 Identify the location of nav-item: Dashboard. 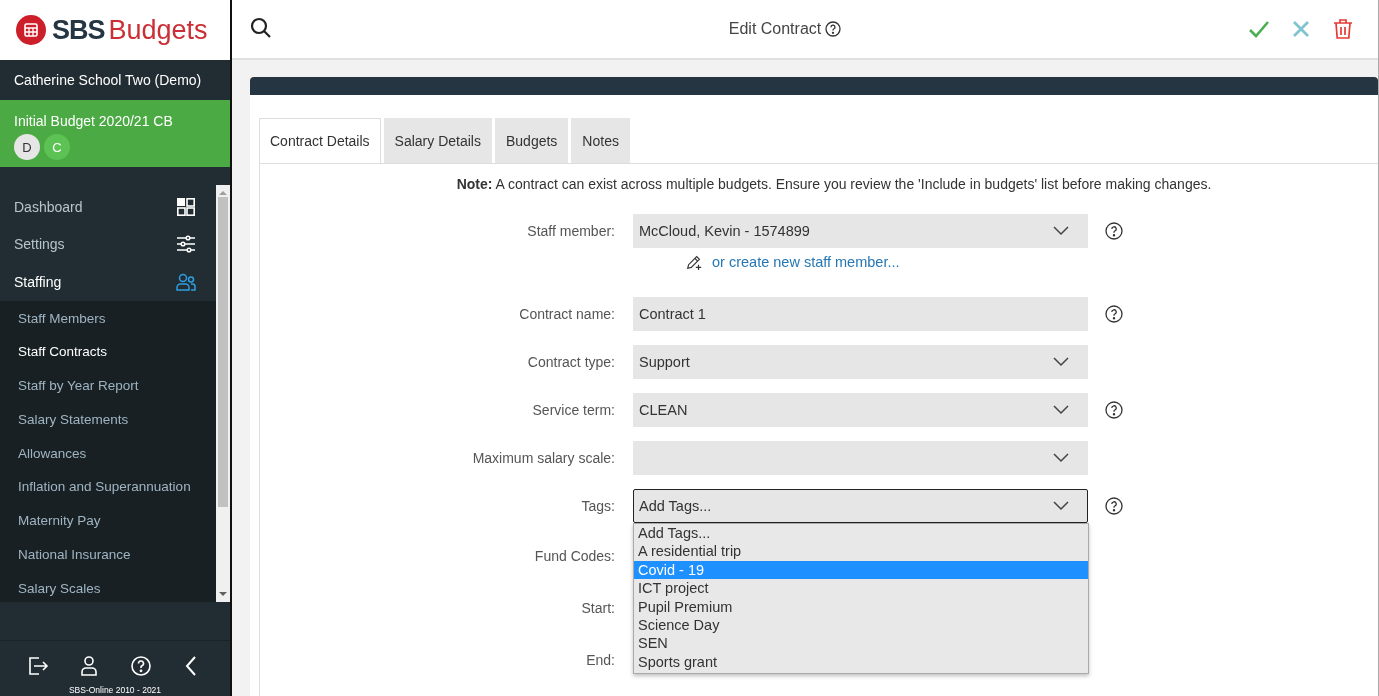
(108, 207).